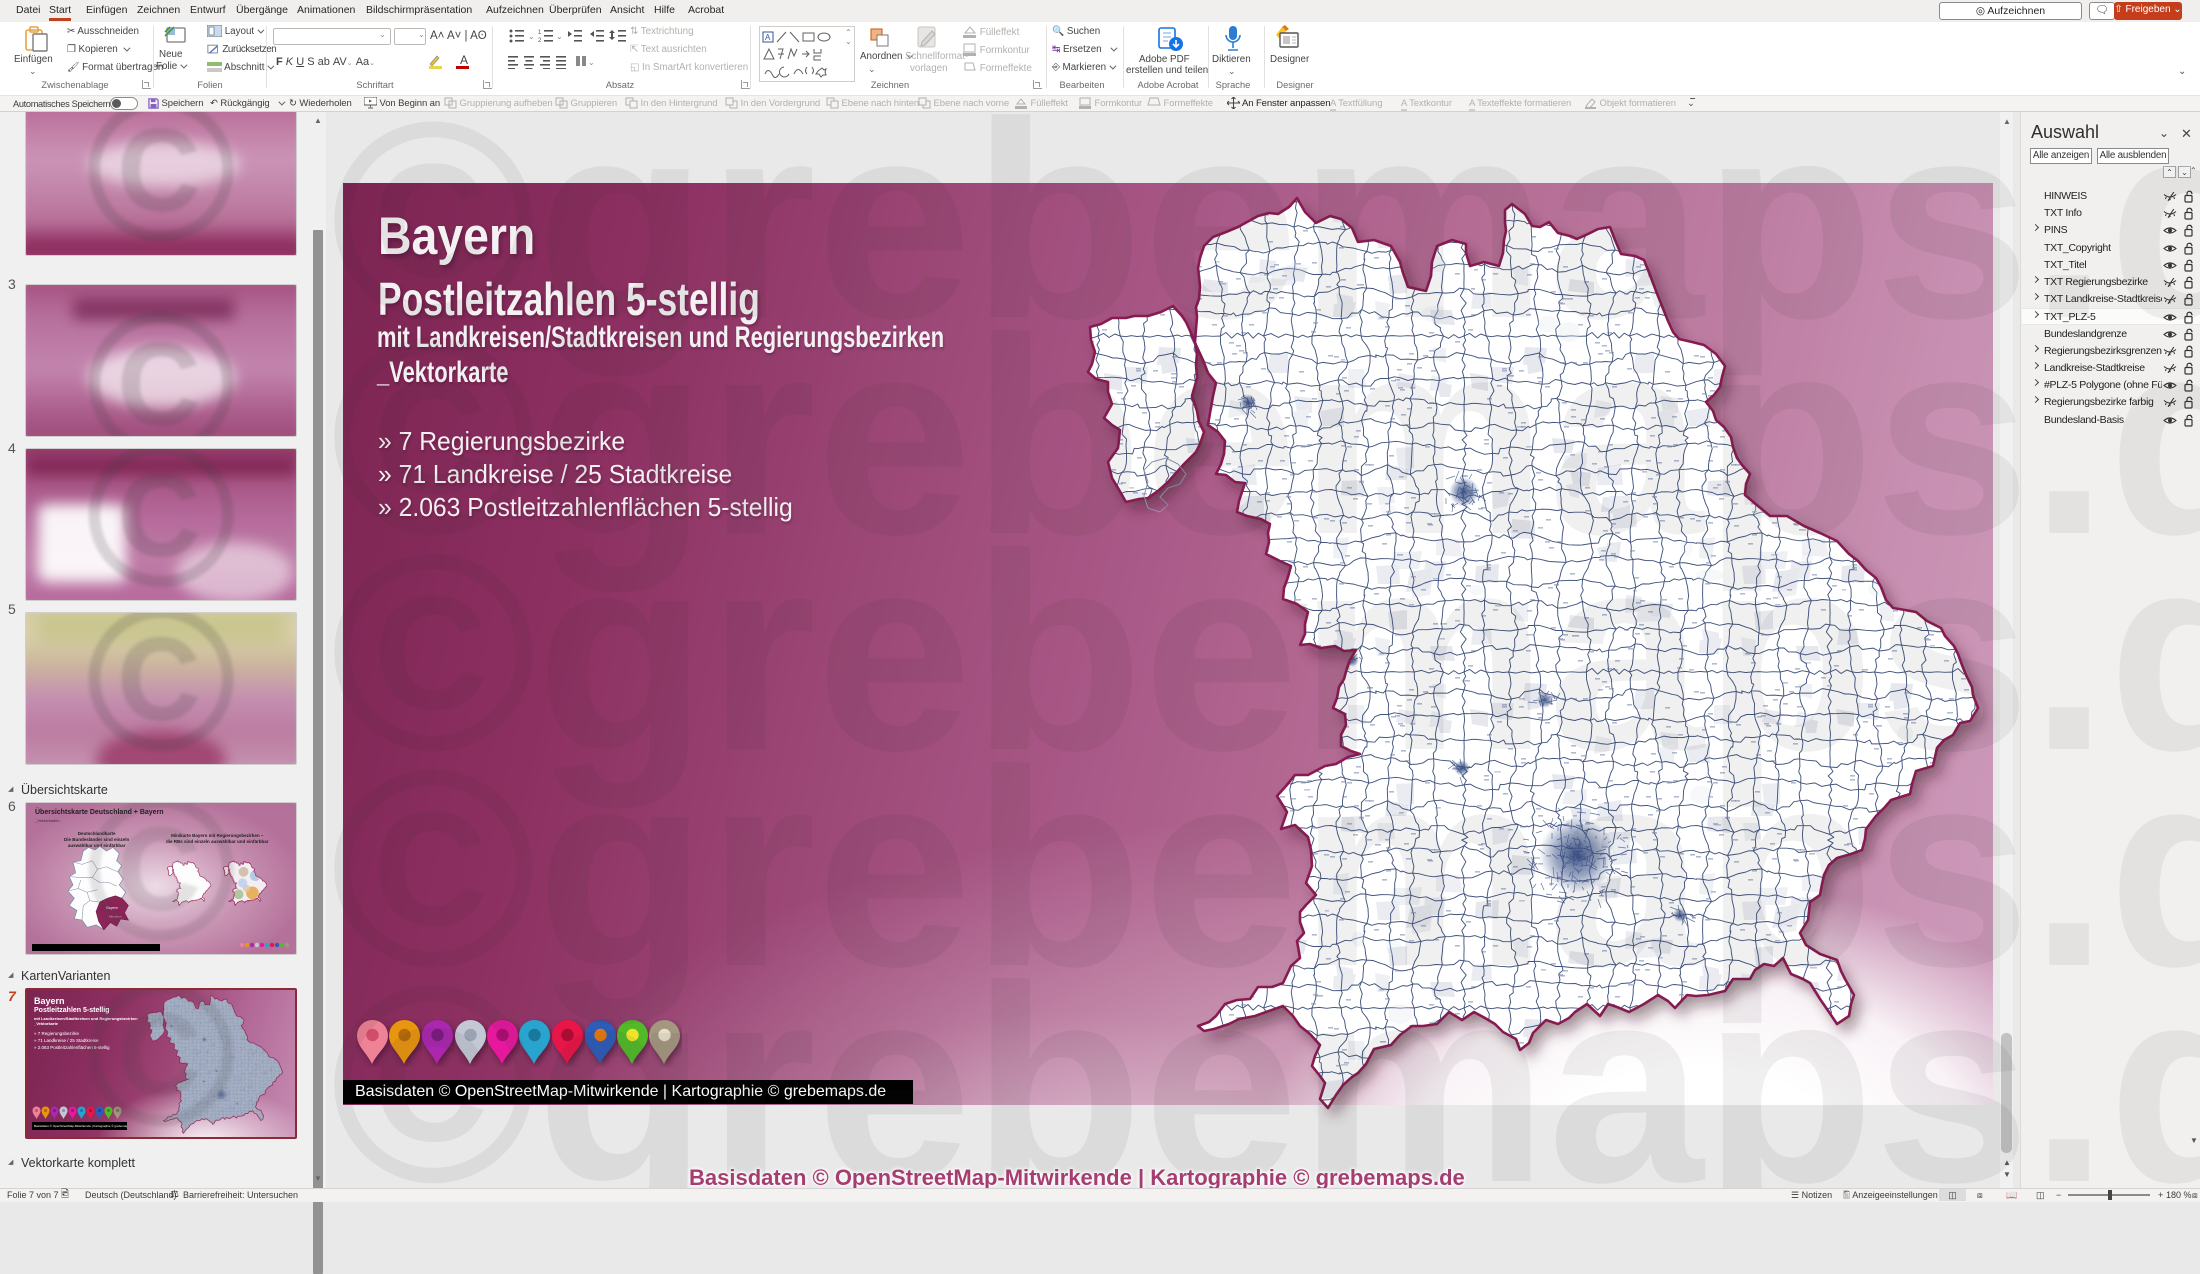 The height and width of the screenshot is (1274, 2200). What do you see at coordinates (540, 33) in the screenshot?
I see `svg-text: 1` at bounding box center [540, 33].